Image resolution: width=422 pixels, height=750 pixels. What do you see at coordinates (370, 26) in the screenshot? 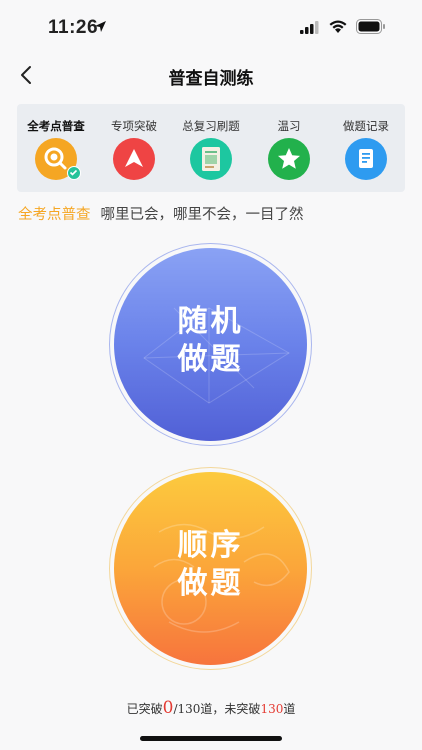
I see `battery-icon` at bounding box center [370, 26].